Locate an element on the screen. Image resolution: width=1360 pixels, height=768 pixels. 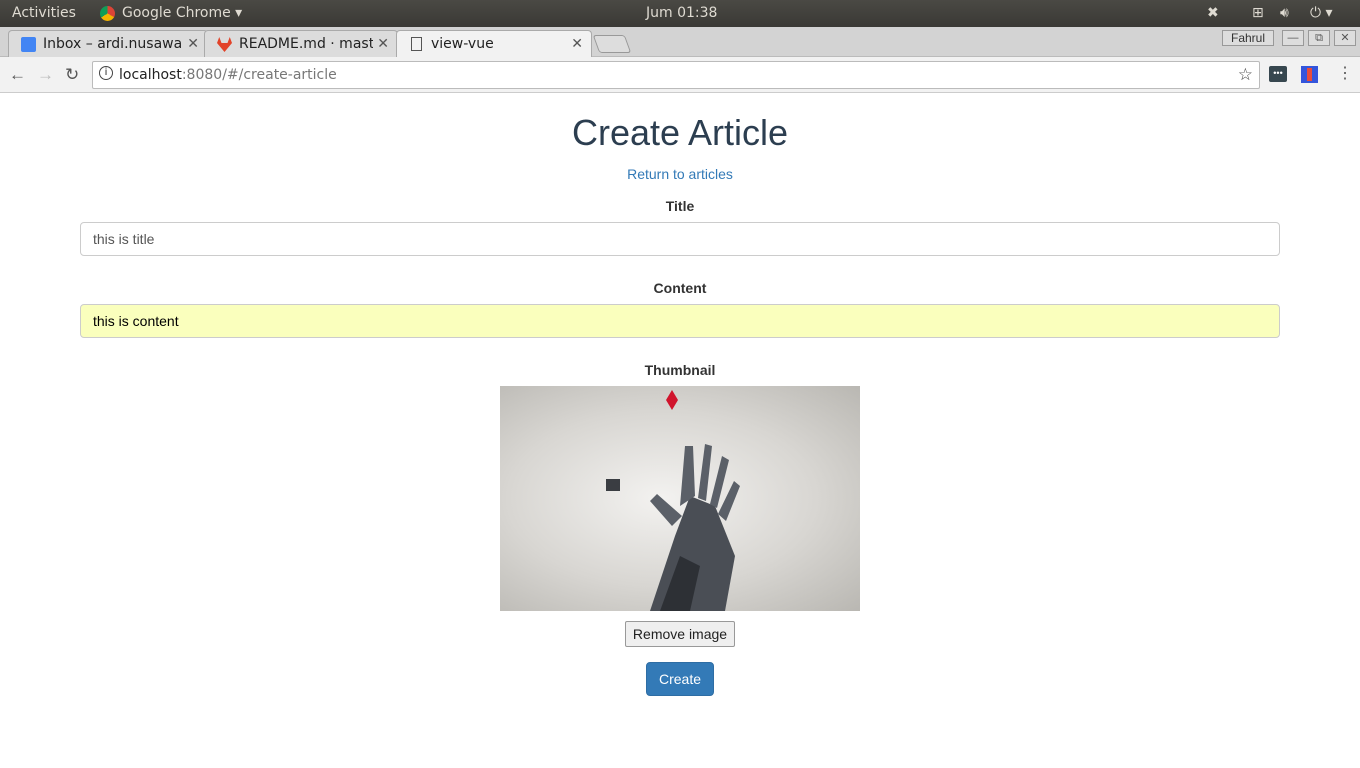
thumbnail-image is located at coordinates (680, 498).